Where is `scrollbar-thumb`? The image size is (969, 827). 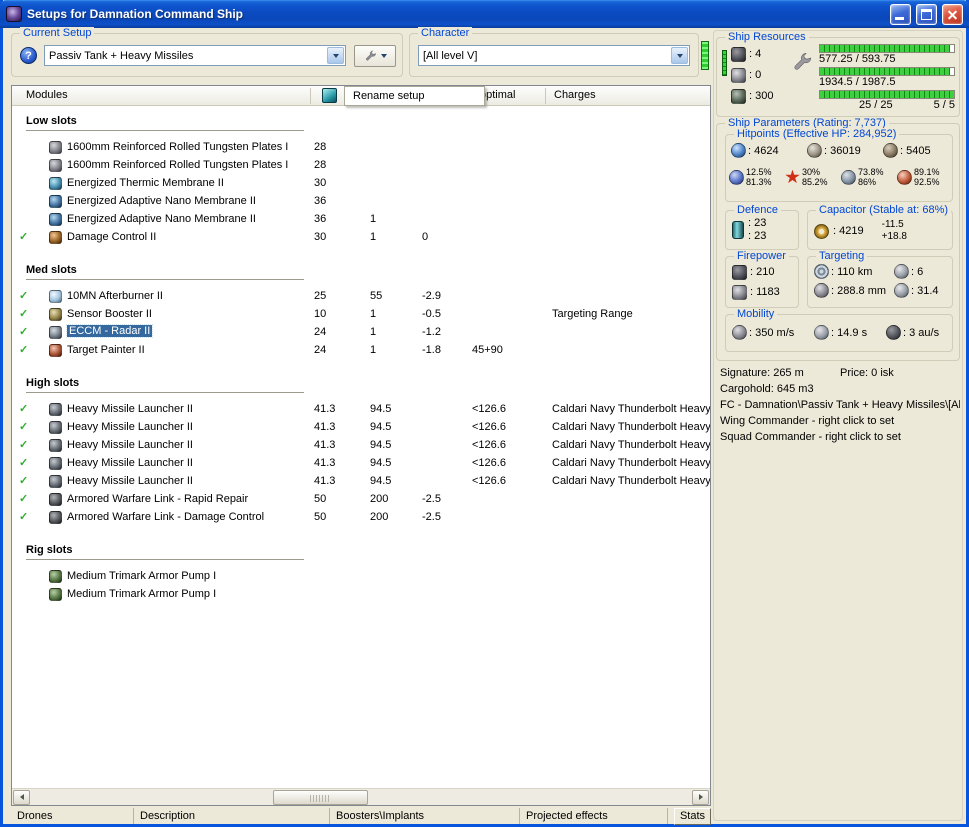
scrollbar-thumb is located at coordinates (320, 797).